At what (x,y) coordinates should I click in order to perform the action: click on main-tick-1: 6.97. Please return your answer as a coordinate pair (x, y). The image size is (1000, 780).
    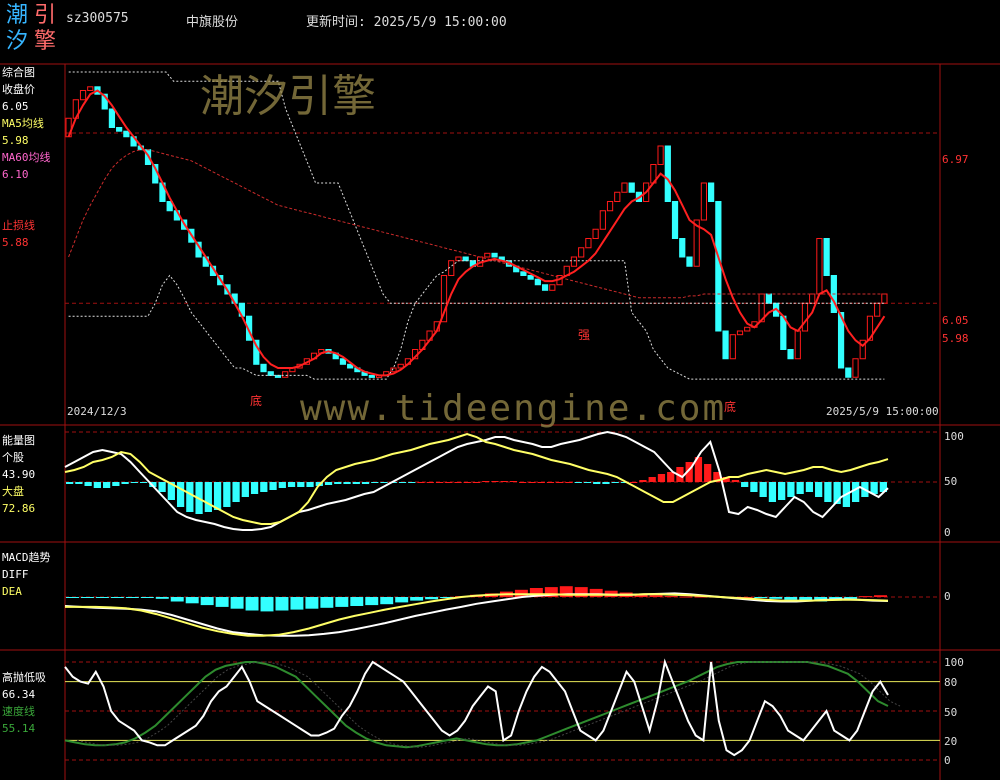
    Looking at the image, I should click on (955, 159).